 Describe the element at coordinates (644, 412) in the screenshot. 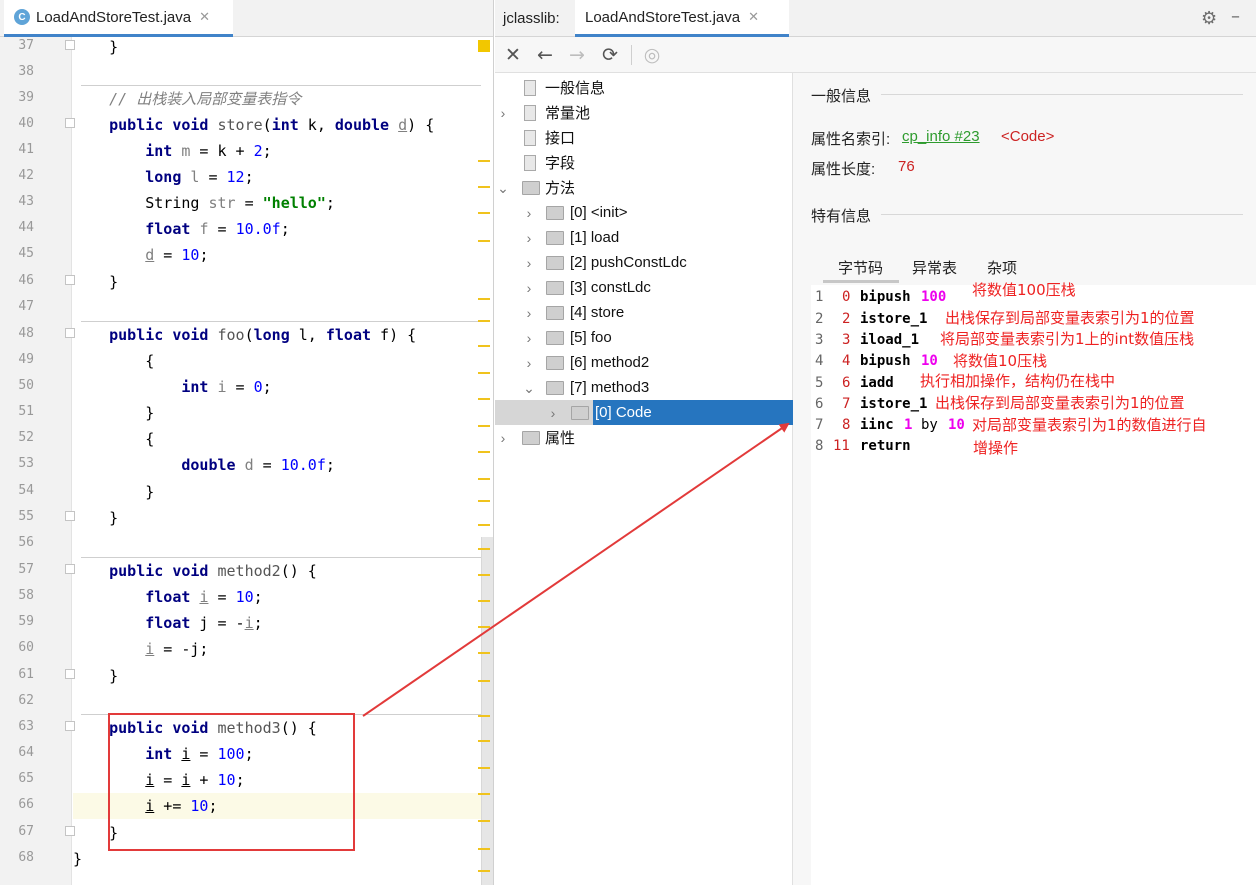

I see `tree-item-code-row: › [0] Code` at that location.